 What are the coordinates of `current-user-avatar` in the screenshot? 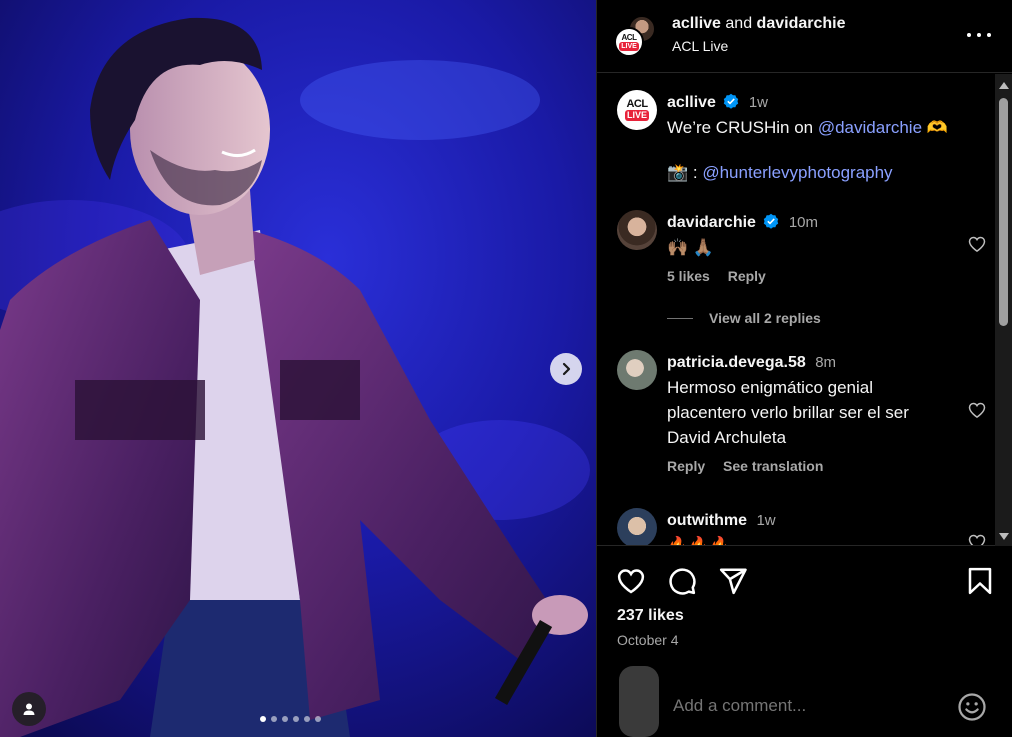 It's located at (639, 701).